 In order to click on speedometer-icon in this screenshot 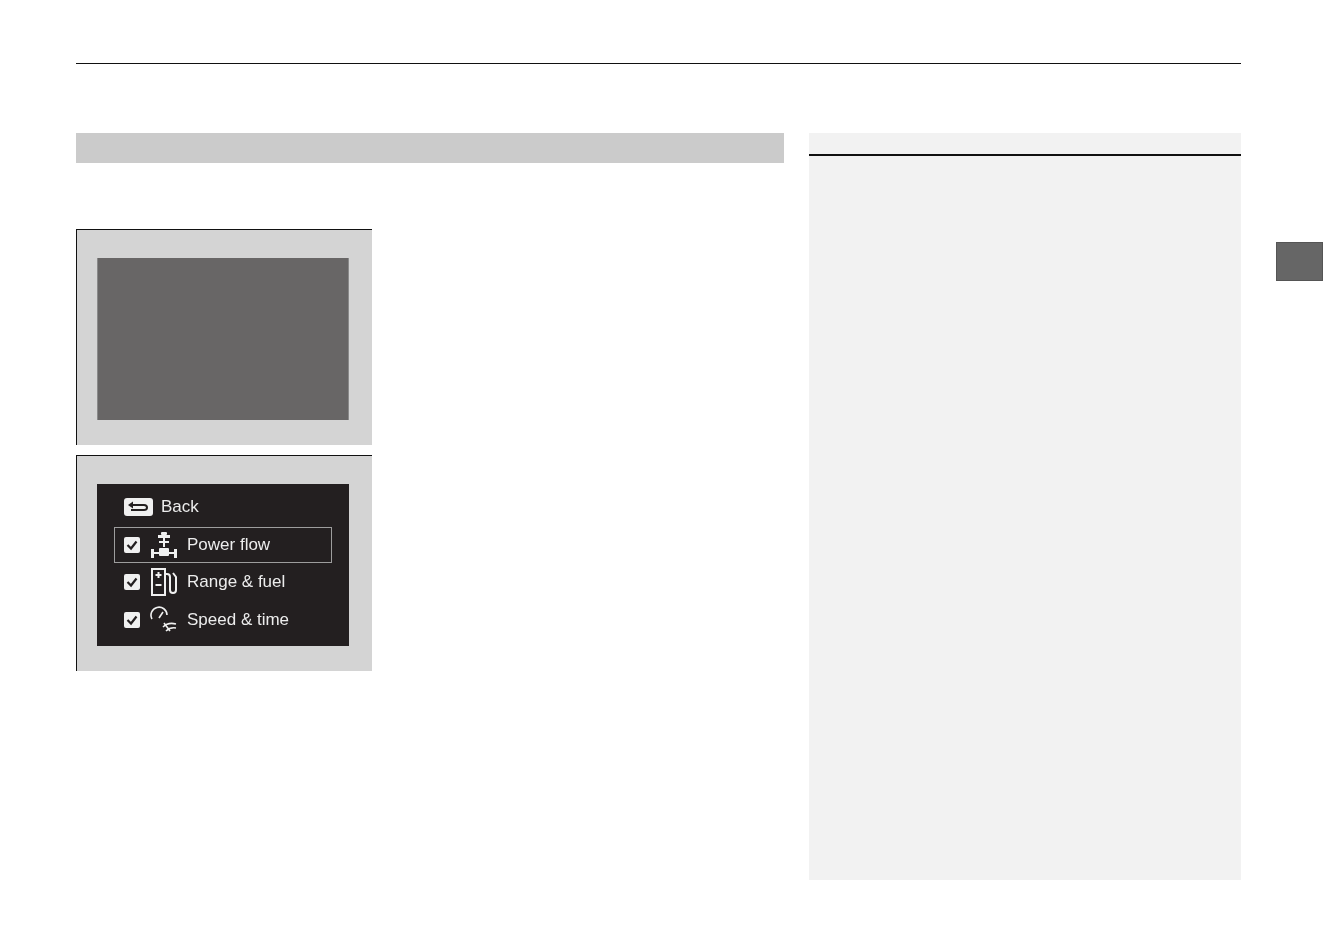, I will do `click(164, 619)`.